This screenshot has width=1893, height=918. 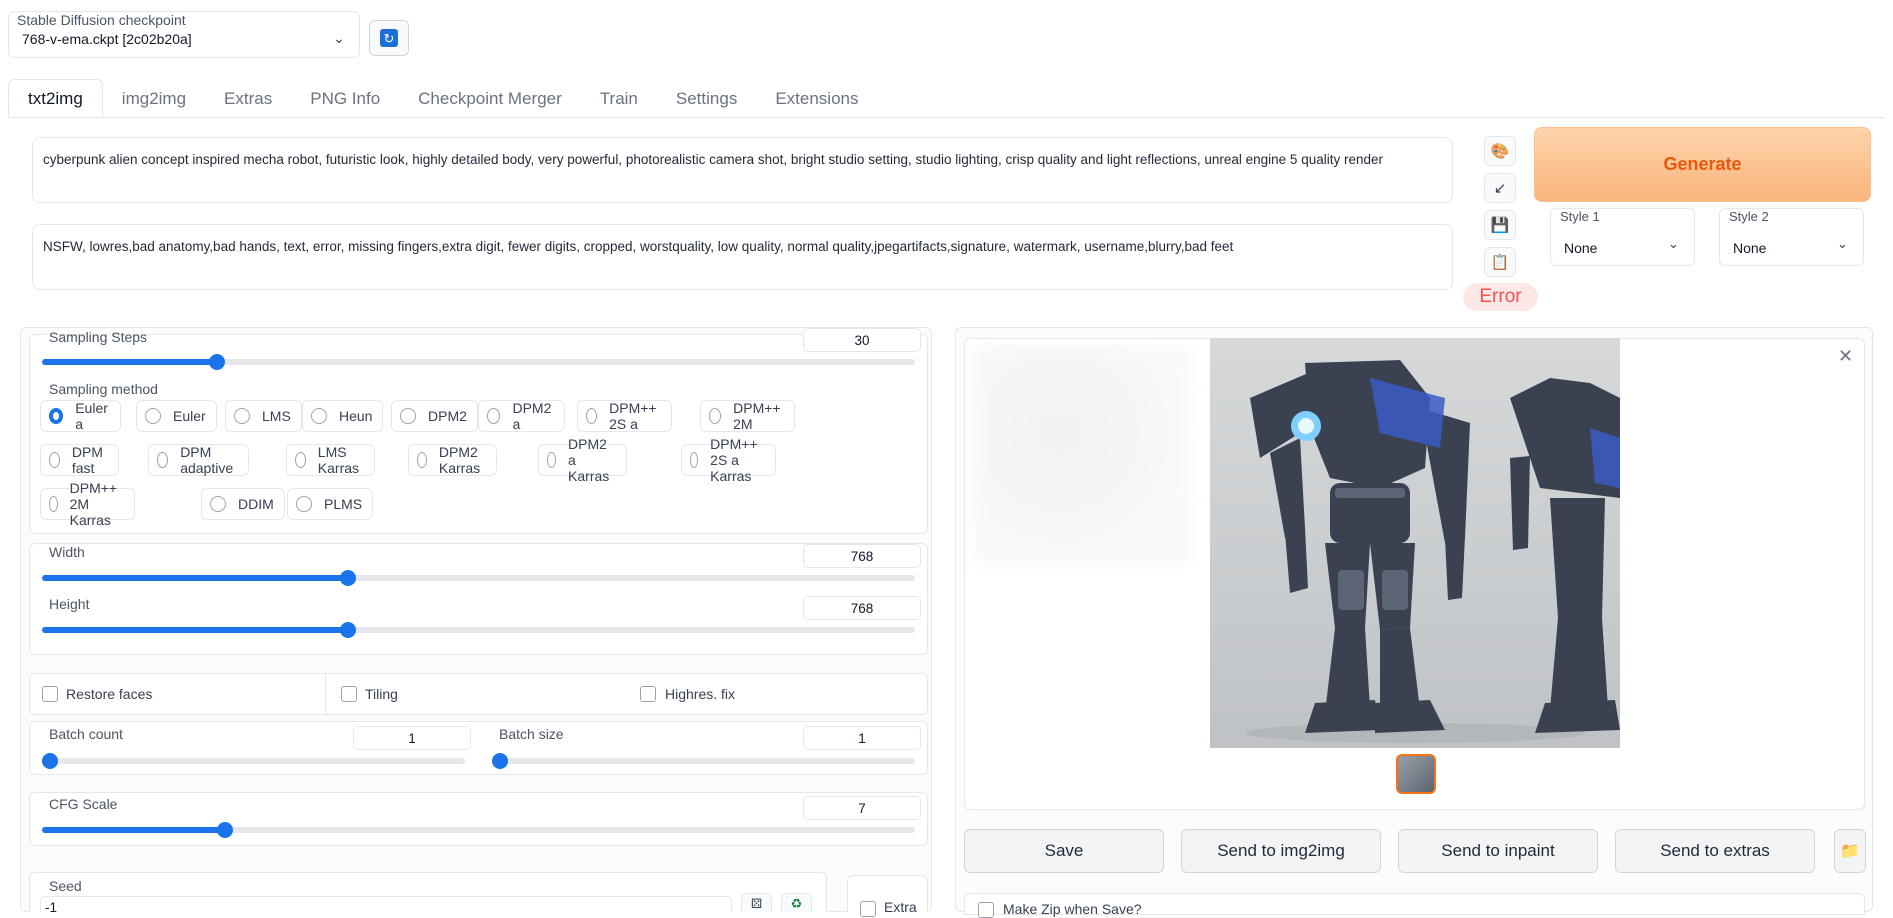 What do you see at coordinates (453, 460) in the screenshot?
I see `radio-dpm2-karras: DPM2 Karras` at bounding box center [453, 460].